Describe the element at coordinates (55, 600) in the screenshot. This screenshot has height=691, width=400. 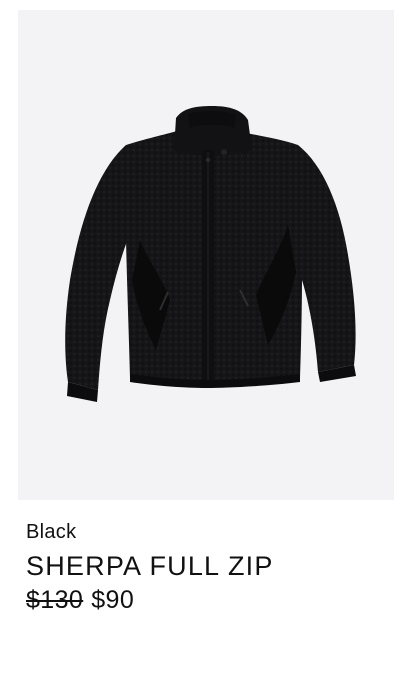
I see `original-price: $130` at that location.